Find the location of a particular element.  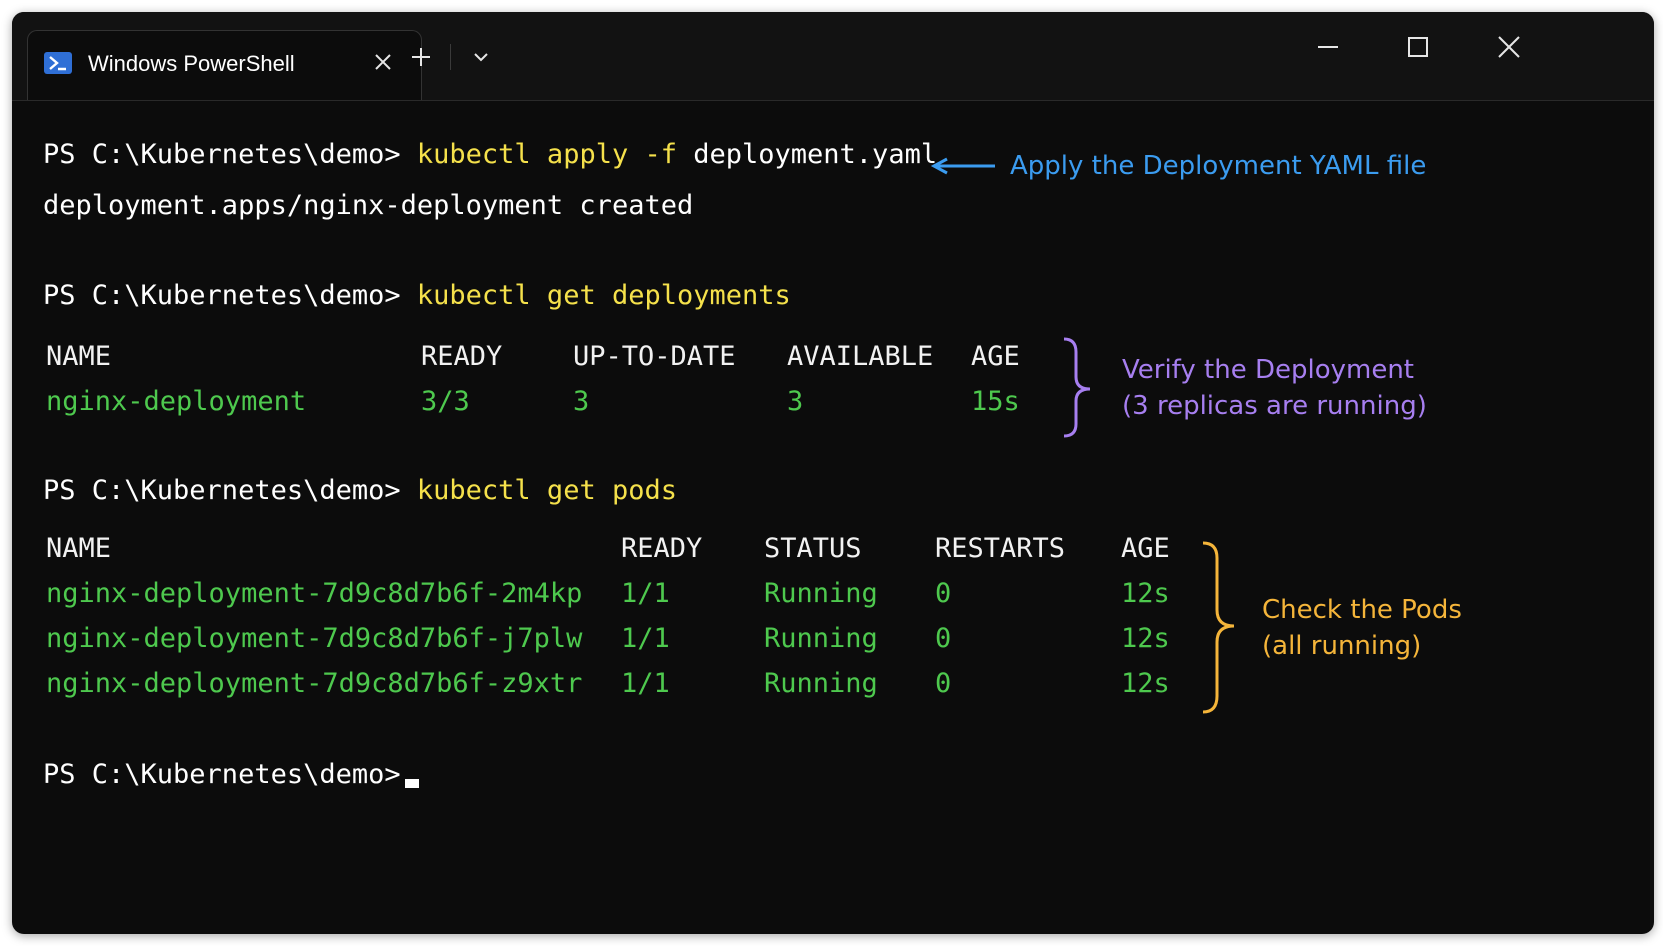

brace-orange-icon is located at coordinates (1218, 627).